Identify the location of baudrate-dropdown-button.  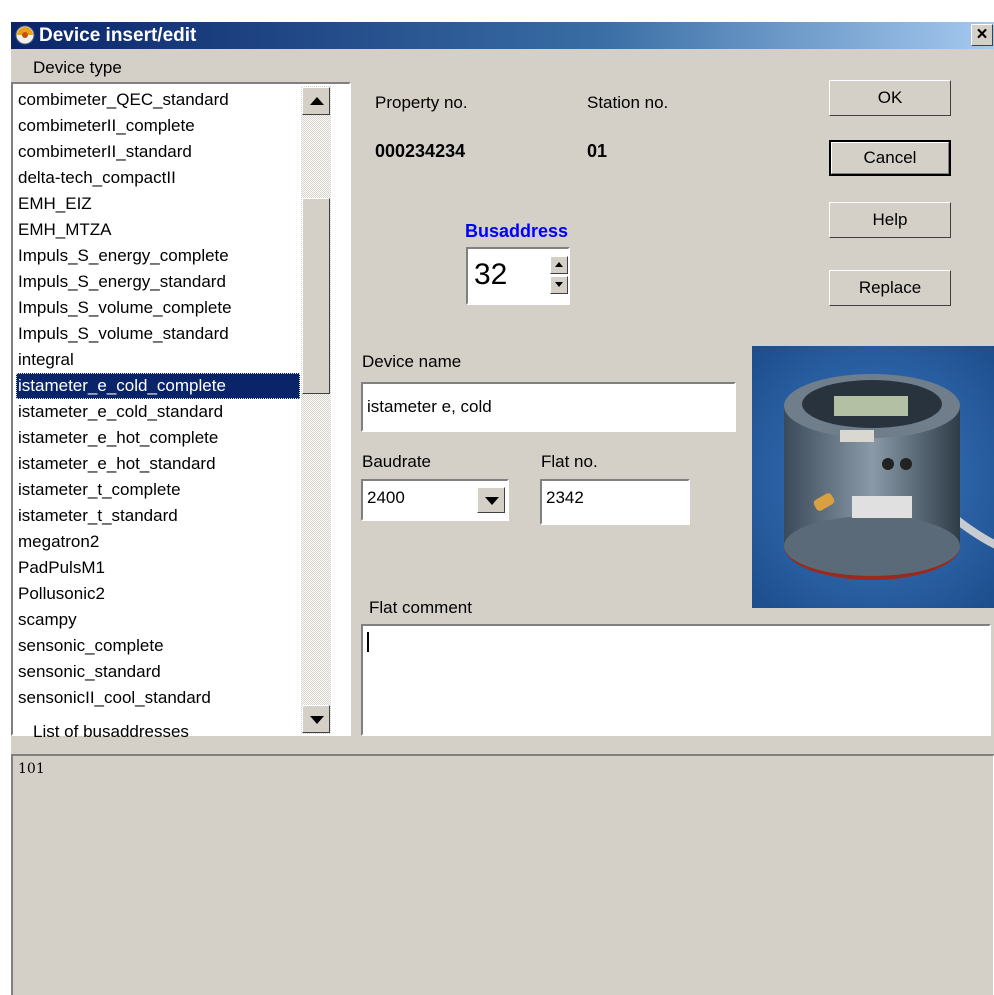
(491, 500).